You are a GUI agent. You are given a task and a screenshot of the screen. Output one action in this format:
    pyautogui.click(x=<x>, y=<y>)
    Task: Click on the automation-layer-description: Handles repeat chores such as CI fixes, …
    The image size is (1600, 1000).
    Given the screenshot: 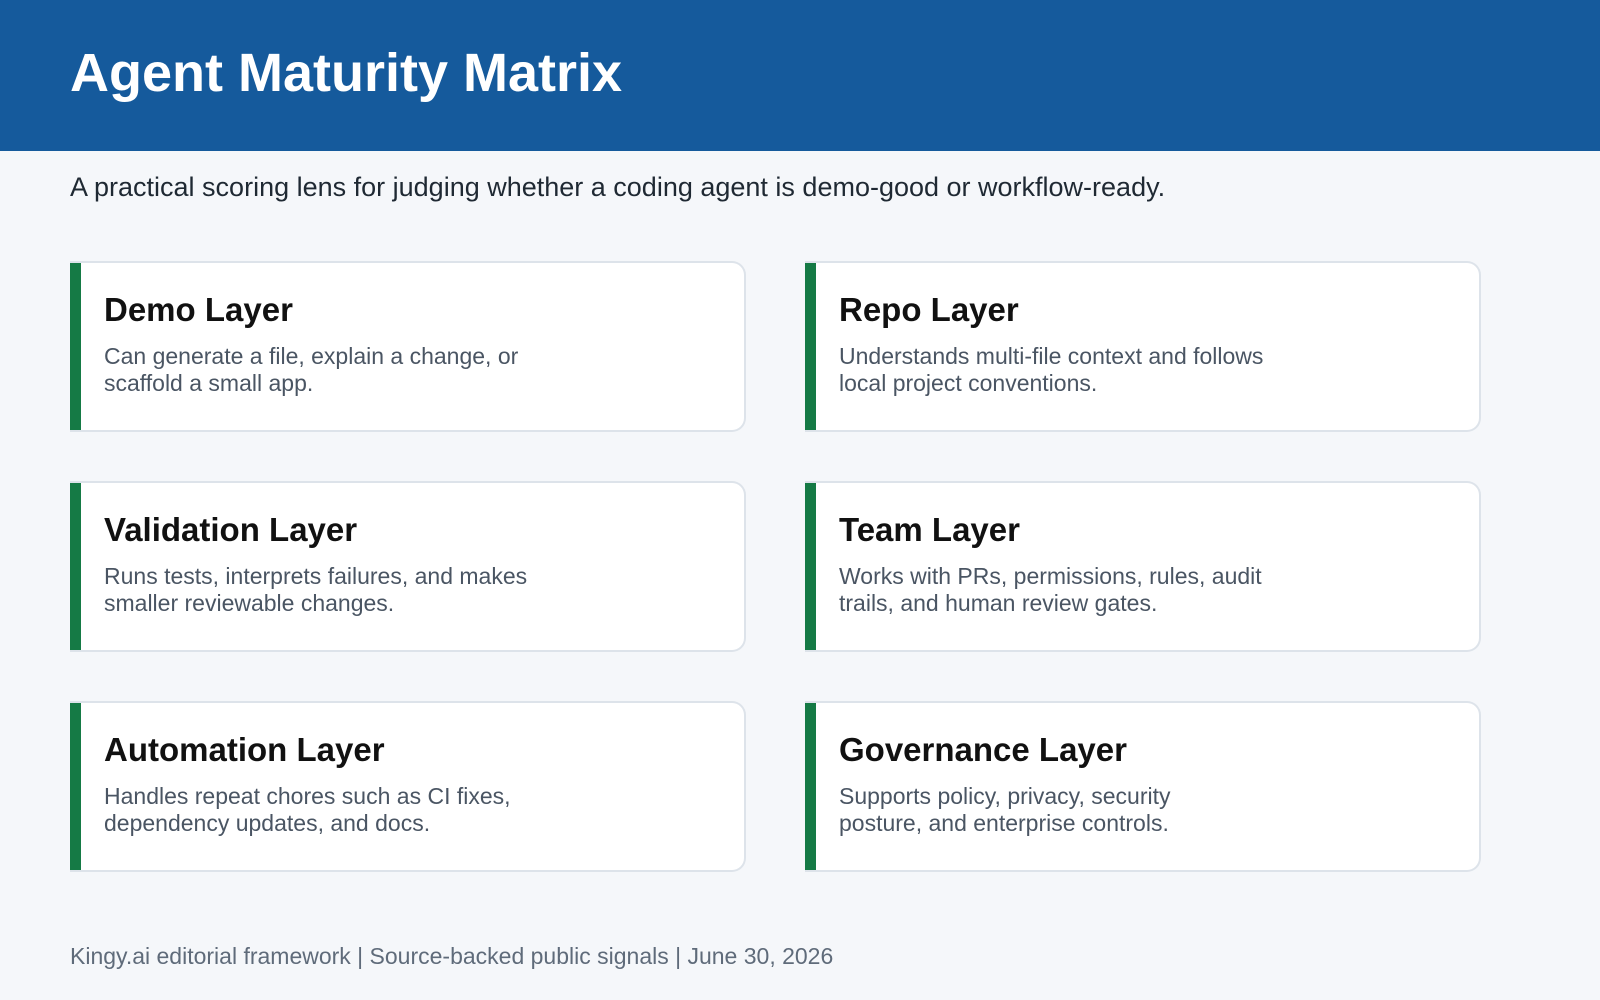 What is the action you would take?
    pyautogui.click(x=334, y=810)
    